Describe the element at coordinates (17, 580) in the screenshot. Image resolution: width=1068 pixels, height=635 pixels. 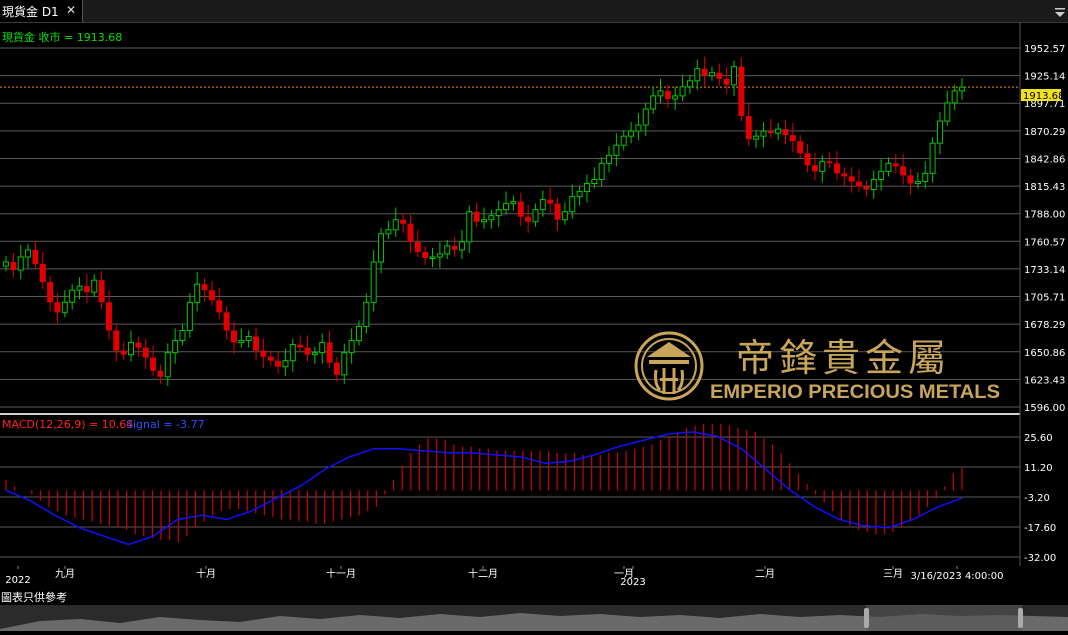
I see `x-axis-label: 2022` at that location.